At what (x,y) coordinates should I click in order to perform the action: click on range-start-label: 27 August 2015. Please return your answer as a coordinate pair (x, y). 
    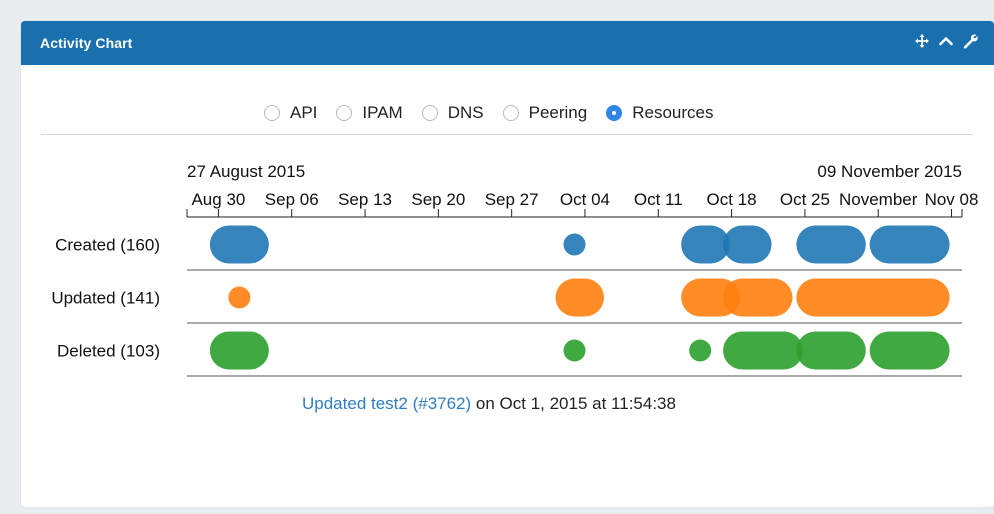
    Looking at the image, I should click on (246, 171).